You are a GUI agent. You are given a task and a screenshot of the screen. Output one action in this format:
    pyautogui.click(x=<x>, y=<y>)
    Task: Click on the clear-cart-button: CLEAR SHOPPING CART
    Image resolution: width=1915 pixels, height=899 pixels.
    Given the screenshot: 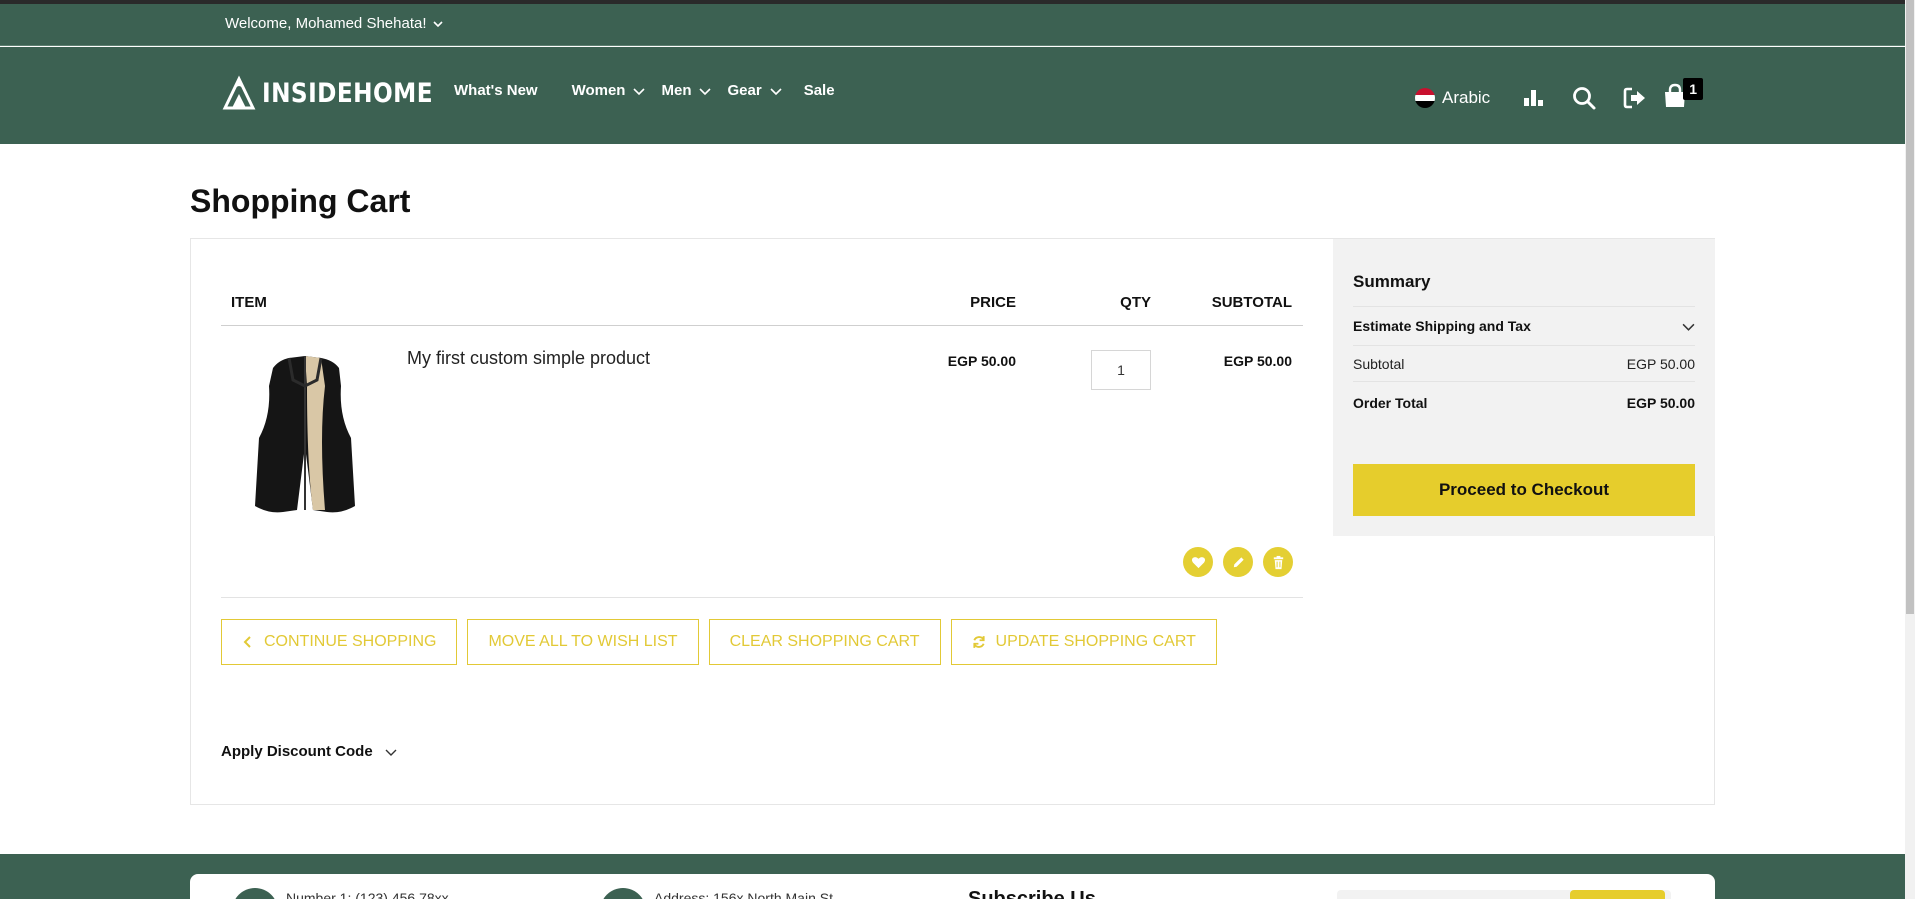 What is the action you would take?
    pyautogui.click(x=824, y=642)
    